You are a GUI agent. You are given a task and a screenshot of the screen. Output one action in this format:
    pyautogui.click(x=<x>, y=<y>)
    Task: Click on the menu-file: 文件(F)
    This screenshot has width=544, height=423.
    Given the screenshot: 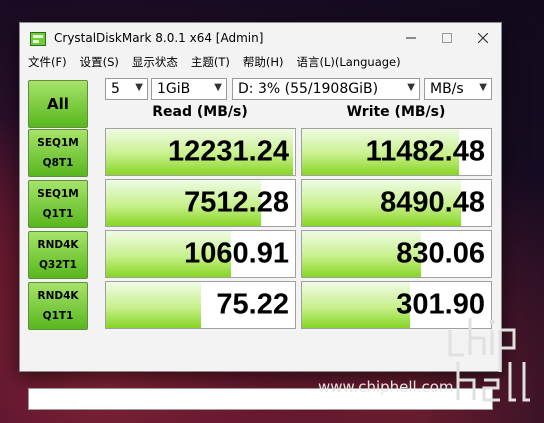 What is the action you would take?
    pyautogui.click(x=47, y=62)
    